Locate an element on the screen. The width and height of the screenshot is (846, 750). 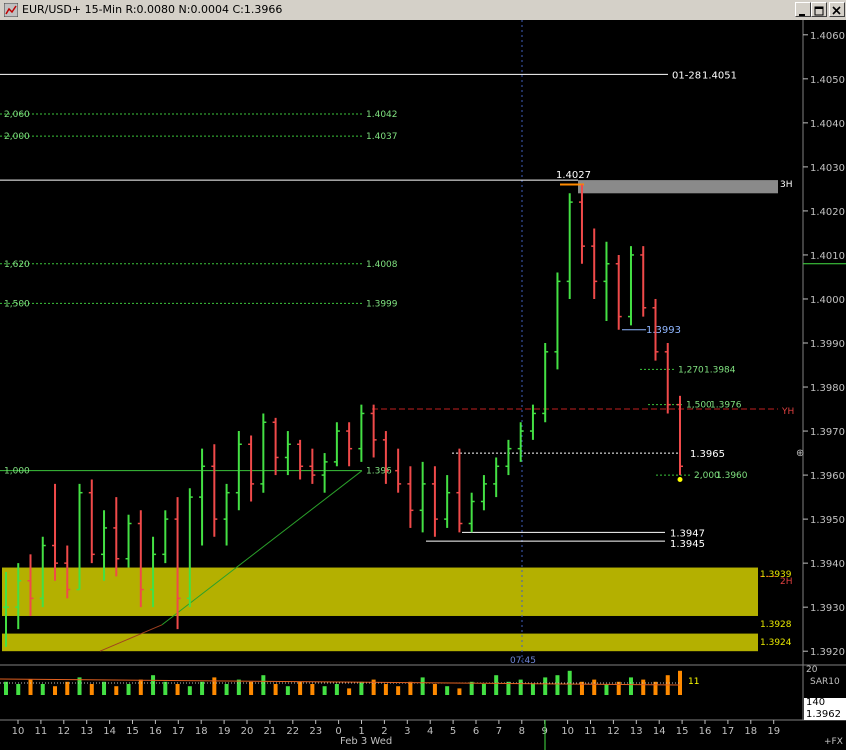
time-tick-label: 18 is located at coordinates (750, 731).